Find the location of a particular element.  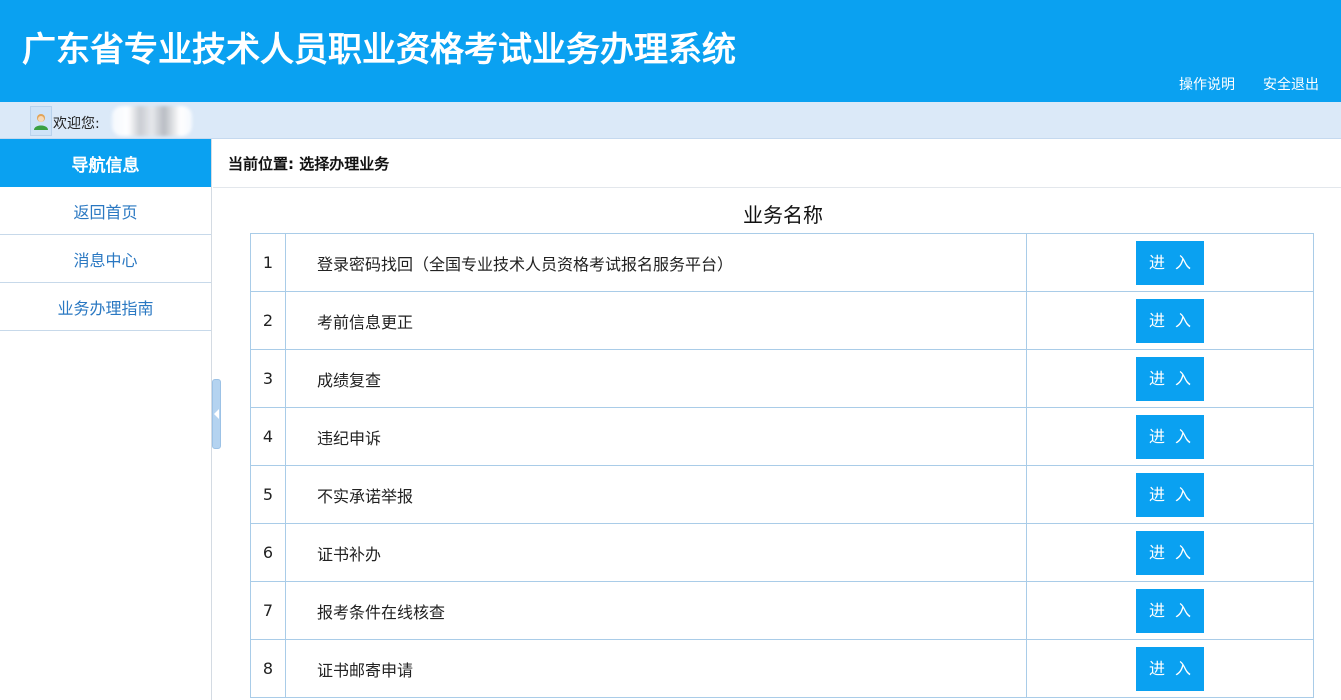

table-row: 4 违纪申诉 进入 is located at coordinates (782, 436).